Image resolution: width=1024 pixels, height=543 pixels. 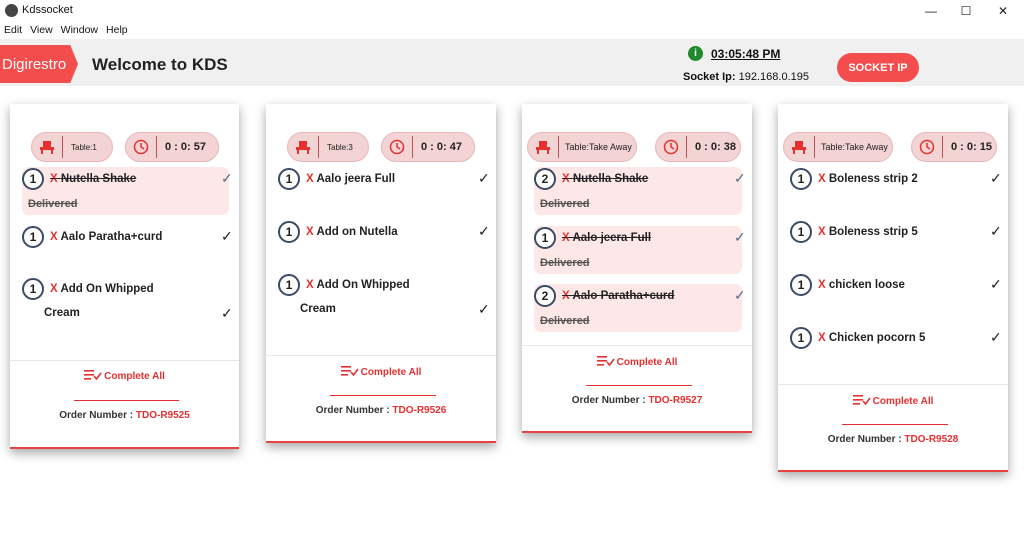 I want to click on menu-help: Help, so click(x=117, y=30).